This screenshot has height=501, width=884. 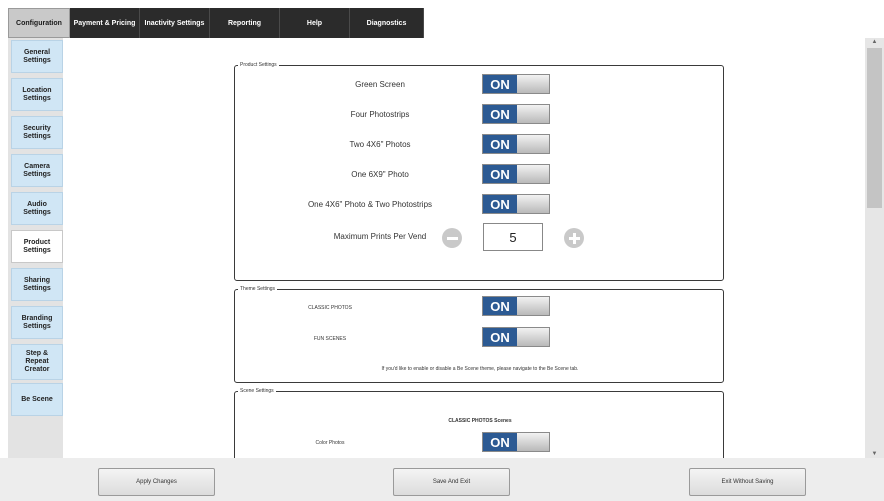 What do you see at coordinates (315, 23) in the screenshot?
I see `tab-help: Help` at bounding box center [315, 23].